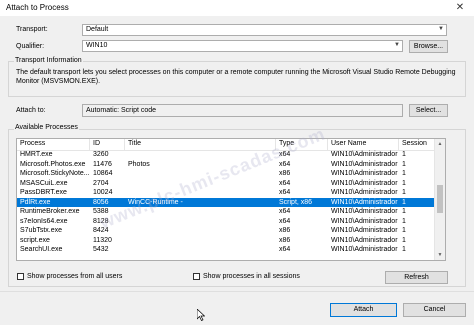 The height and width of the screenshot is (325, 474). Describe the element at coordinates (75, 276) in the screenshot. I see `show-all-users-label: Show processes from all users` at that location.